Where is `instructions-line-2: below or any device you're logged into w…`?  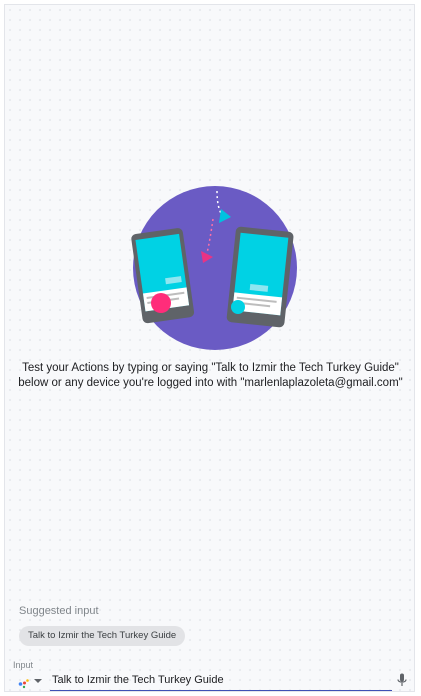
instructions-line-2: below or any device you're logged into w… is located at coordinates (210, 383).